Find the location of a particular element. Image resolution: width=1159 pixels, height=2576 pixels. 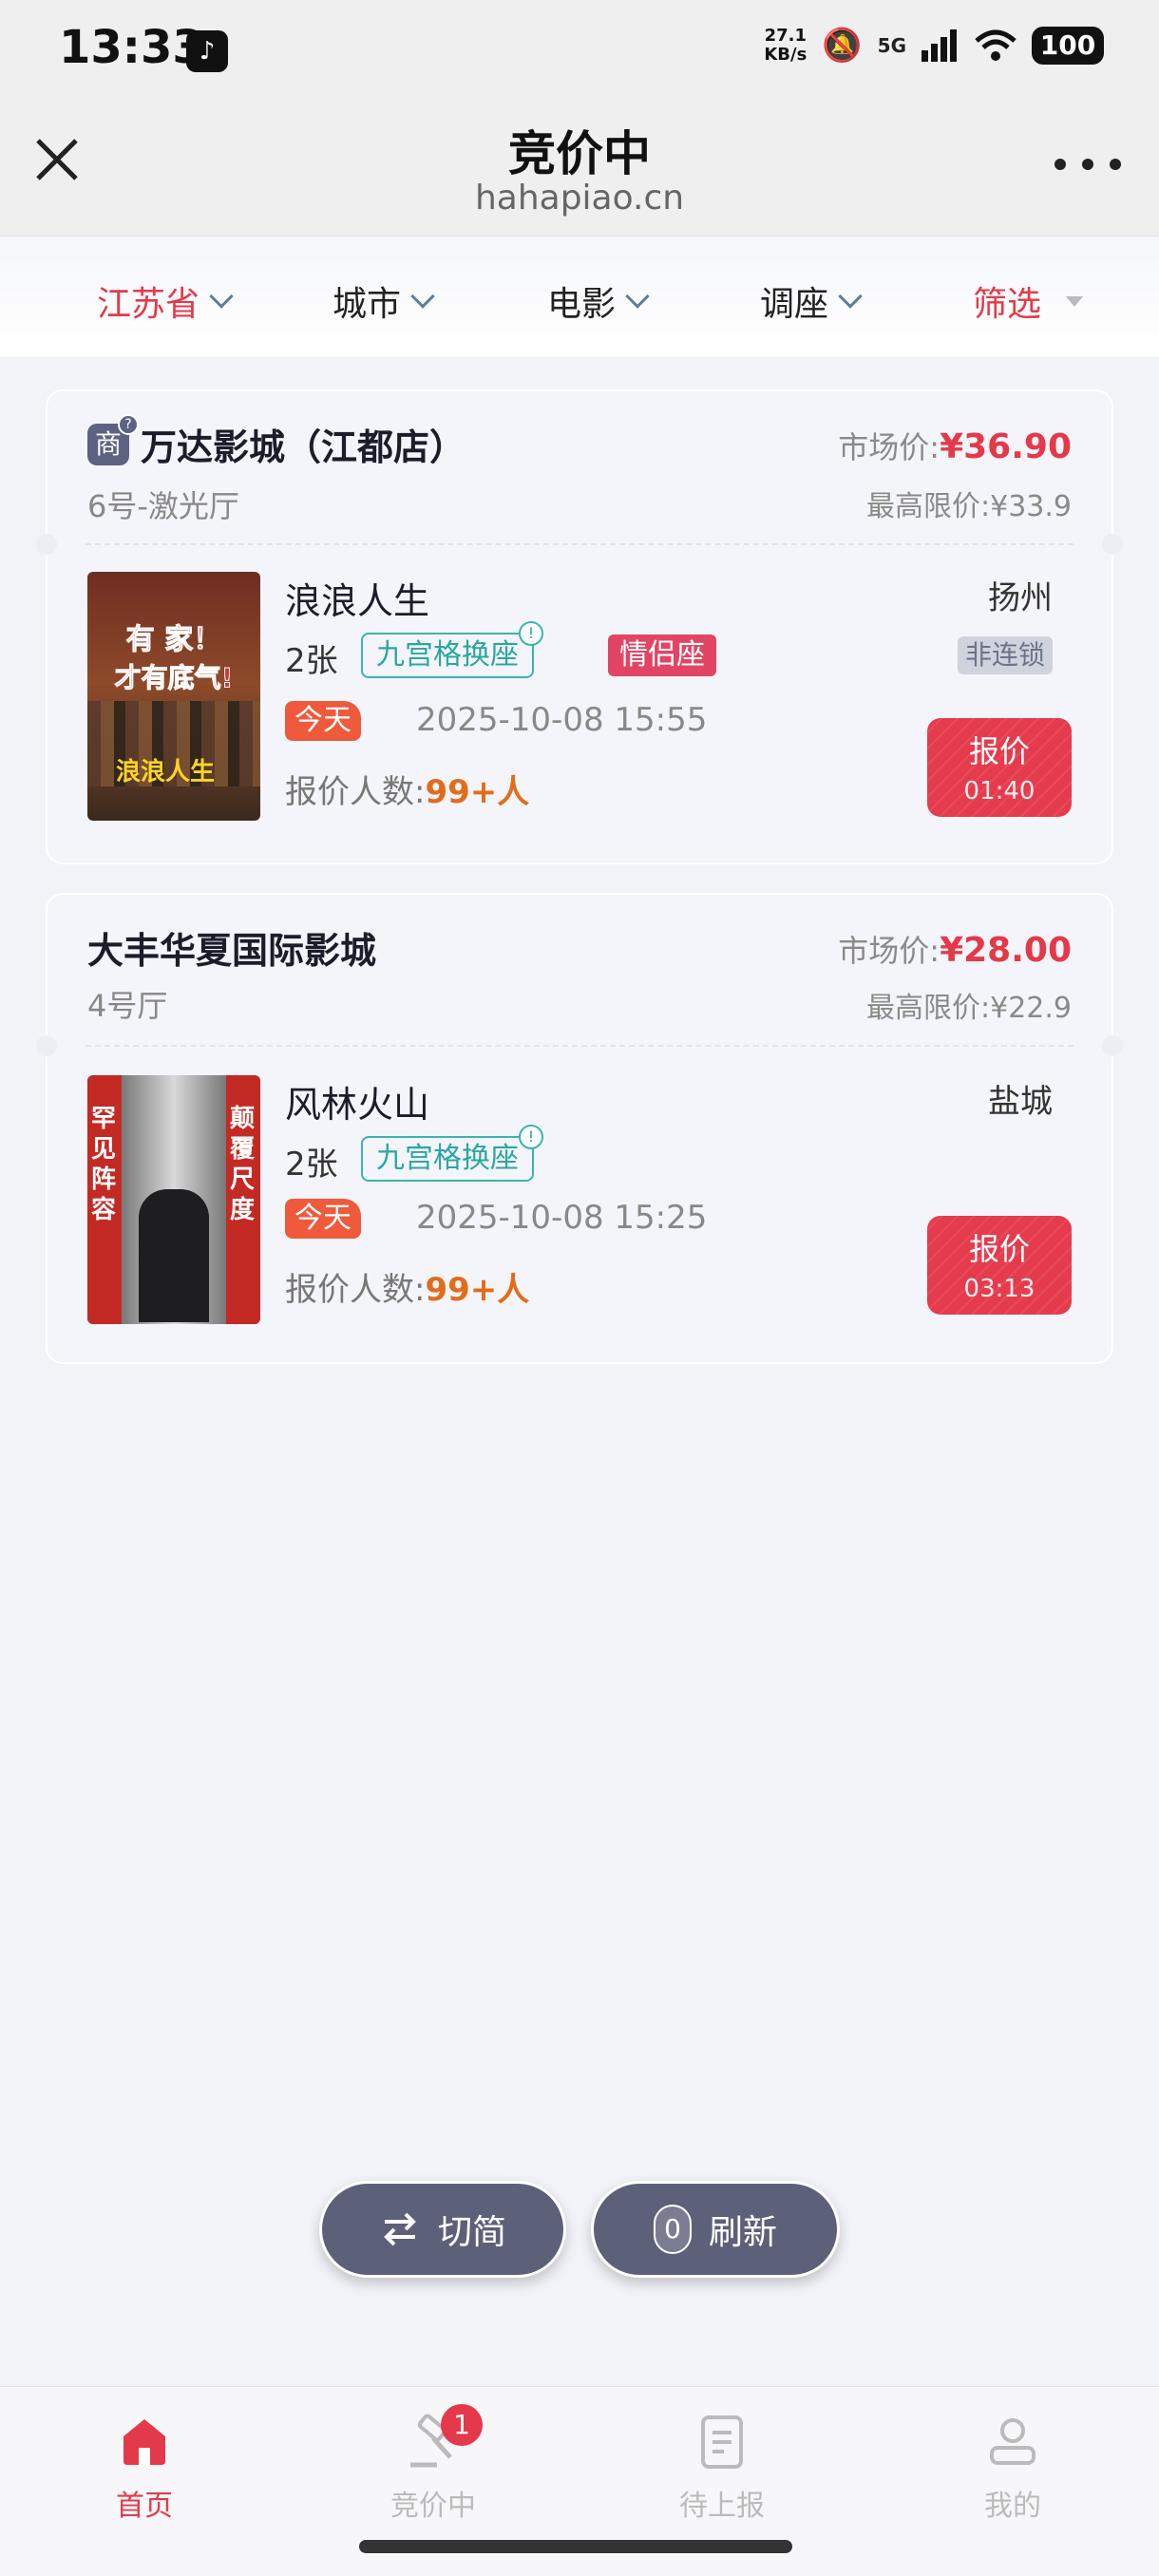

refresh-counter: 0 is located at coordinates (672, 2229).